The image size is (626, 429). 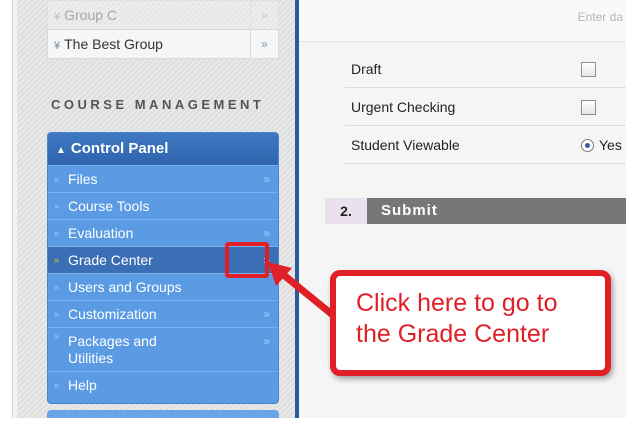 I want to click on submit-section-bar: 2. Submit, so click(x=475, y=211).